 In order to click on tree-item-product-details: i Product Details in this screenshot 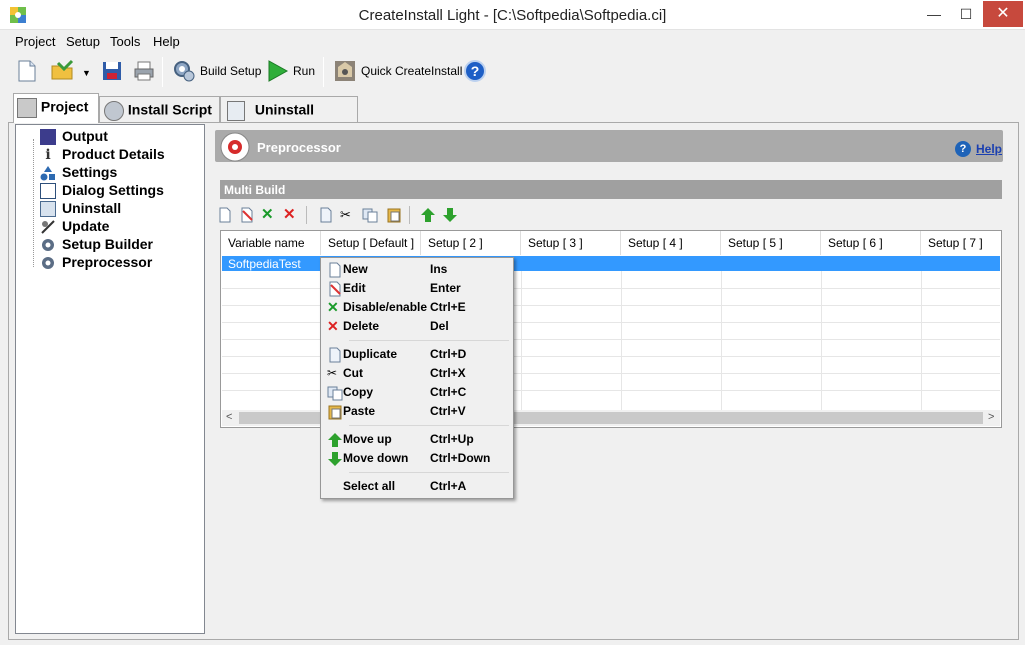, I will do `click(130, 155)`.